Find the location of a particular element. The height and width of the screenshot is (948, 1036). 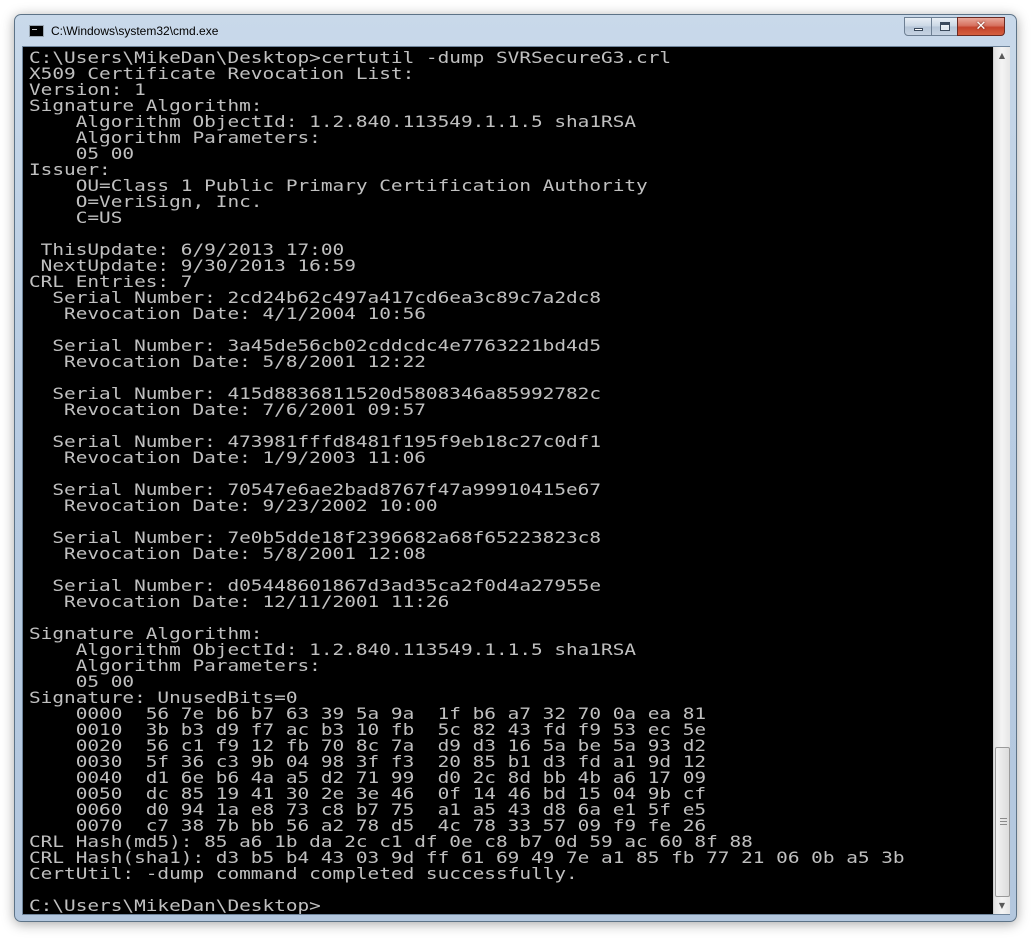

title-bar: C:\Windows\system32\cmd.exe ✕ is located at coordinates (515, 31).